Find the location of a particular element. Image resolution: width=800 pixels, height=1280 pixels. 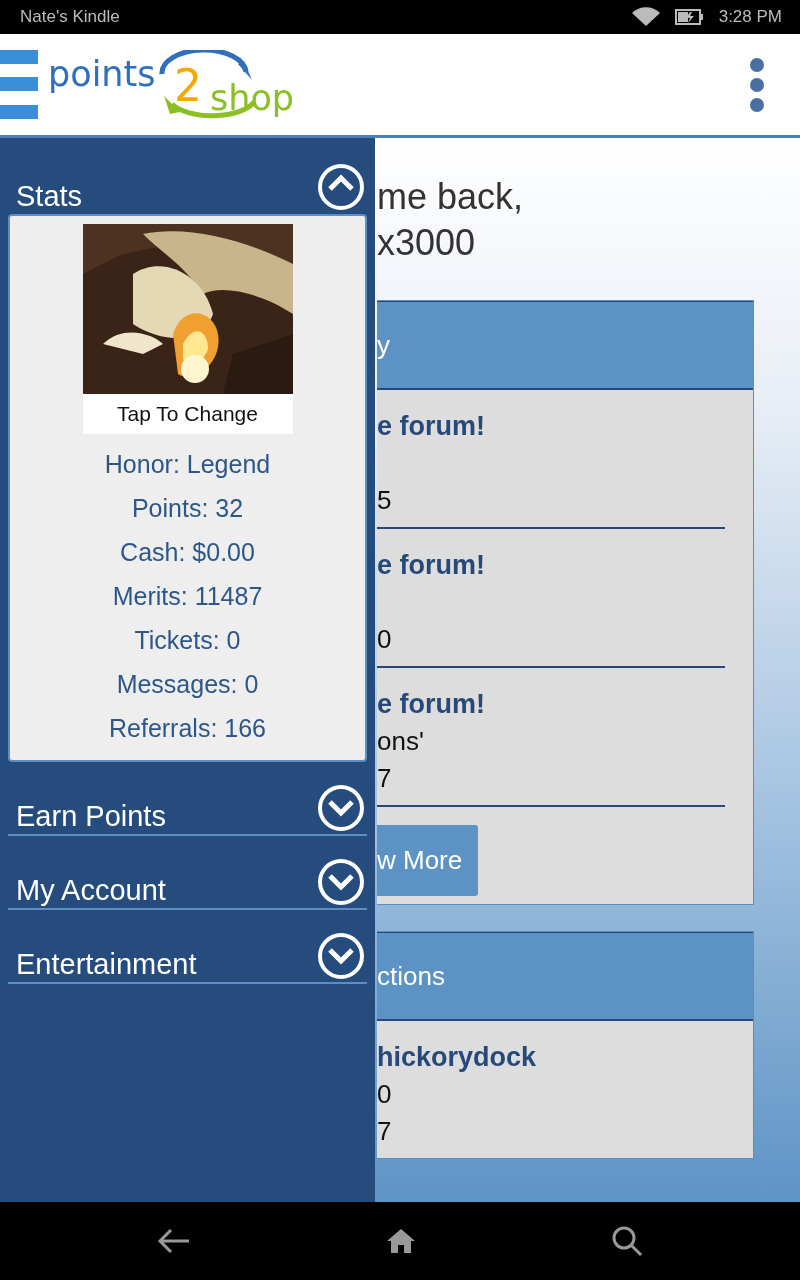

wifi-icon is located at coordinates (645, 17).